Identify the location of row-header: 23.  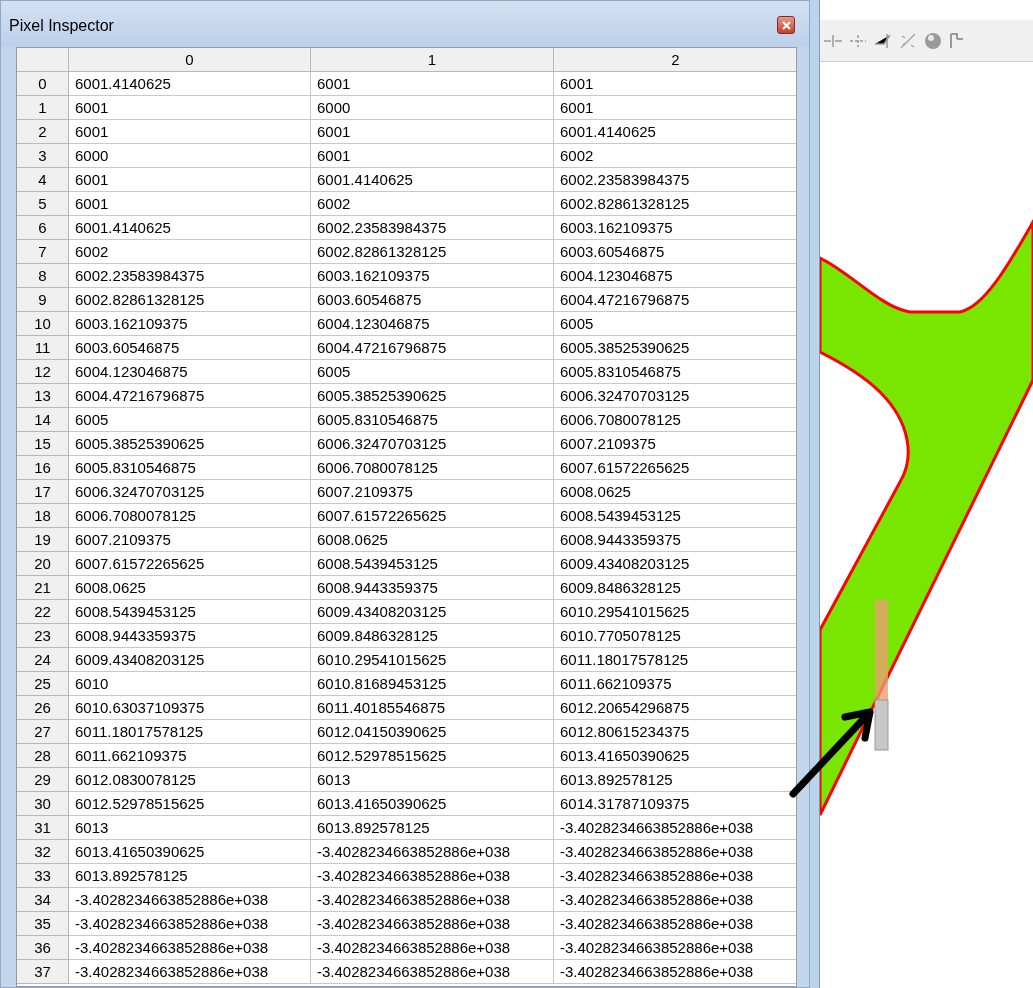
(43, 636).